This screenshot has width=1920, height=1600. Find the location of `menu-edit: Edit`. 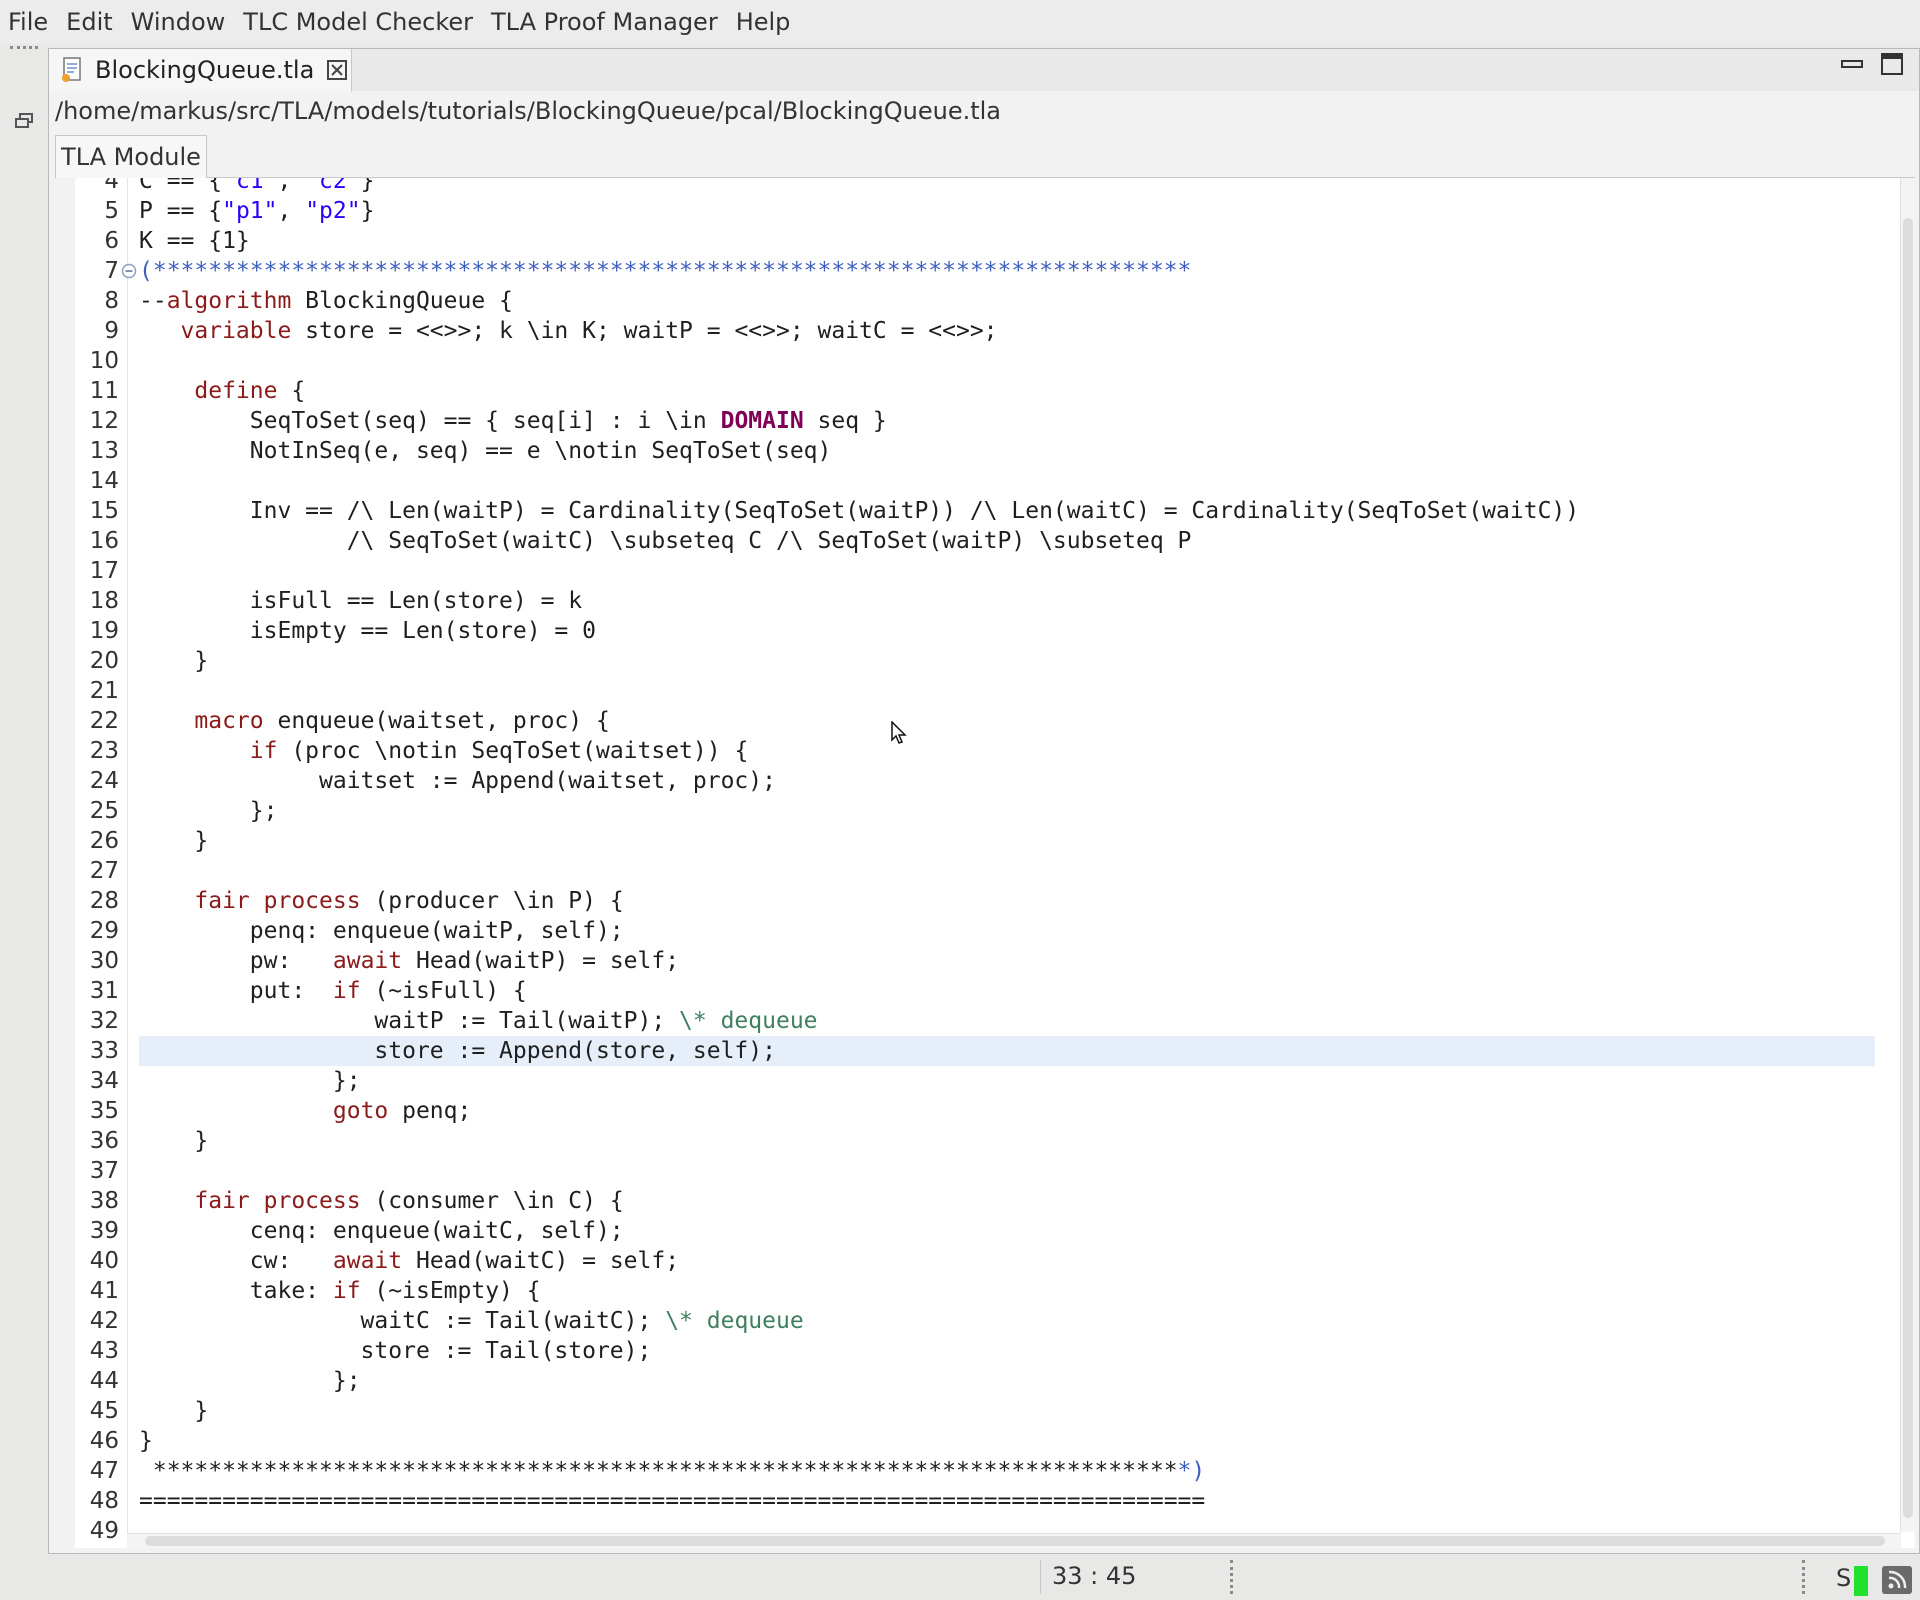

menu-edit: Edit is located at coordinates (89, 22).